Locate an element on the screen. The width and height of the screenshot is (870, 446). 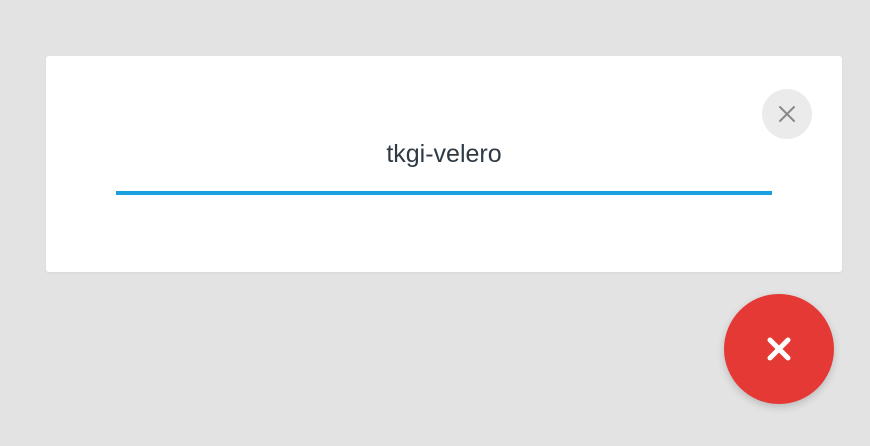
close-search-fab is located at coordinates (779, 349).